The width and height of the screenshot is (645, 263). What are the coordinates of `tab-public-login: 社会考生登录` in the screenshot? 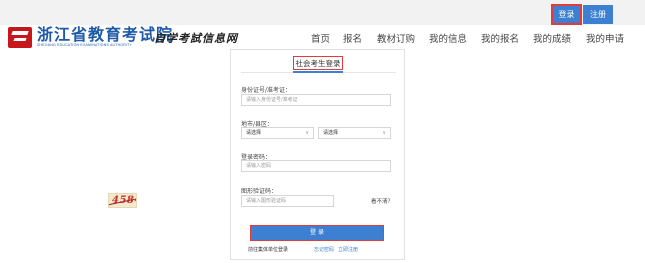 It's located at (318, 63).